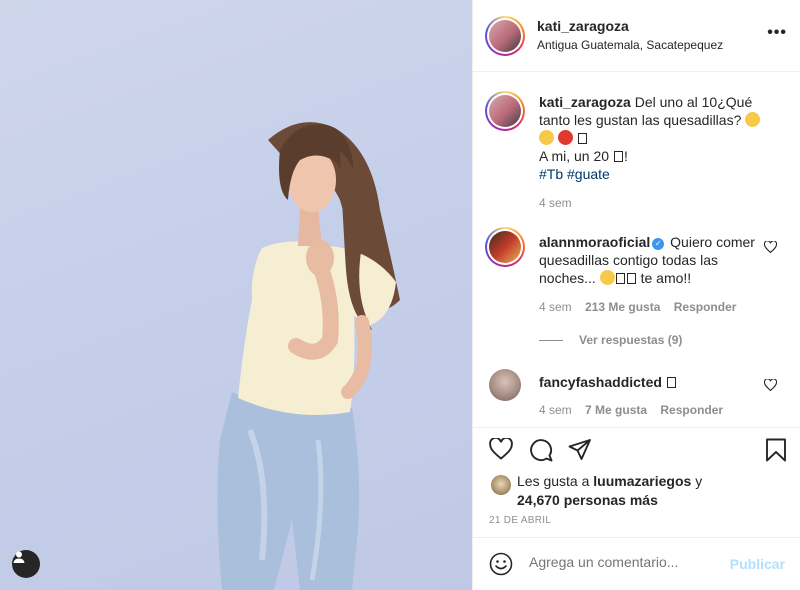  What do you see at coordinates (580, 451) in the screenshot?
I see `share-paper-plane-icon` at bounding box center [580, 451].